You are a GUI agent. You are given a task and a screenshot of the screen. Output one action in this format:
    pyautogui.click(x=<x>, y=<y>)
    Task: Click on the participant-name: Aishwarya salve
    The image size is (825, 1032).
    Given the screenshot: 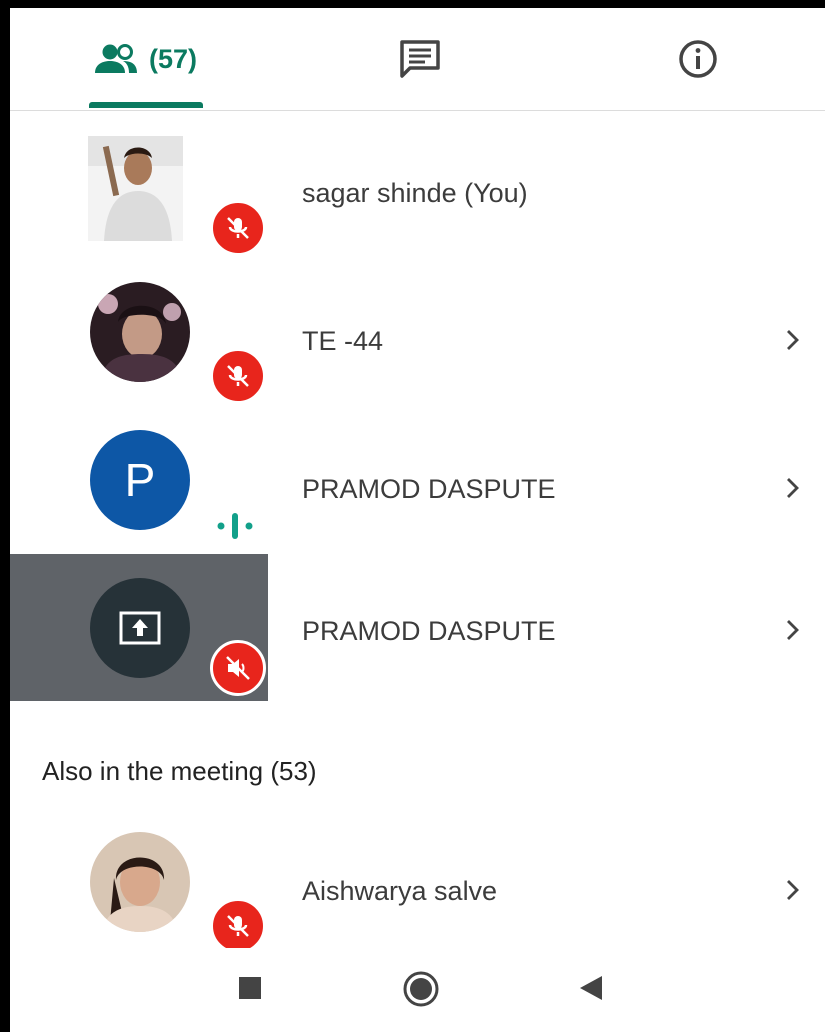 What is the action you would take?
    pyautogui.click(x=400, y=891)
    